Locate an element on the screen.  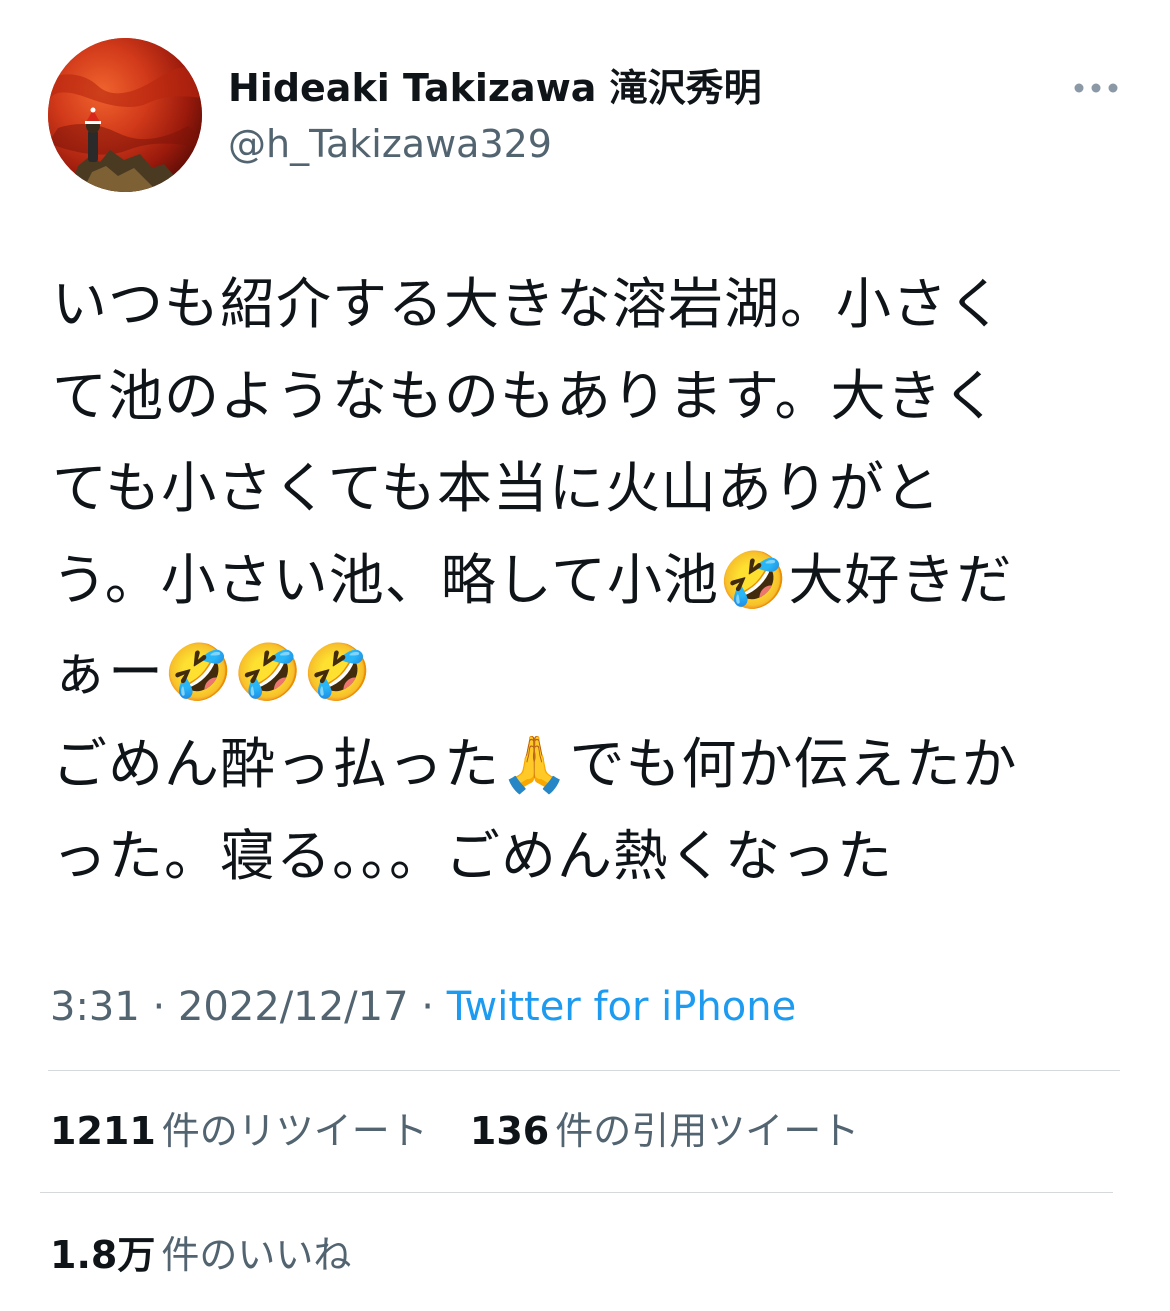
retweets-count: 1211 is located at coordinates (103, 1131).